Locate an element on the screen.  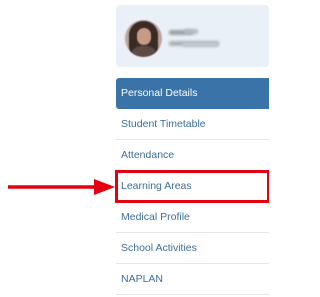
nav-item-label: Learning Areas is located at coordinates (156, 186).